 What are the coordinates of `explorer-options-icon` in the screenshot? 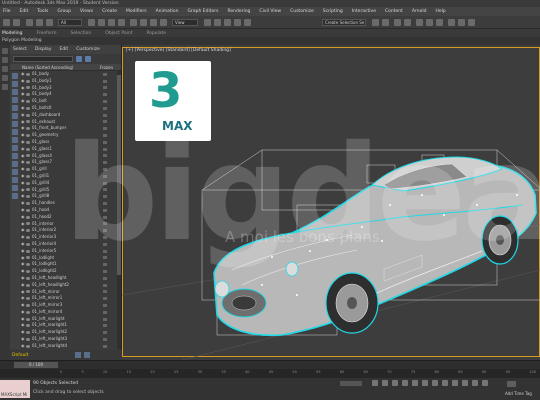 It's located at (87, 355).